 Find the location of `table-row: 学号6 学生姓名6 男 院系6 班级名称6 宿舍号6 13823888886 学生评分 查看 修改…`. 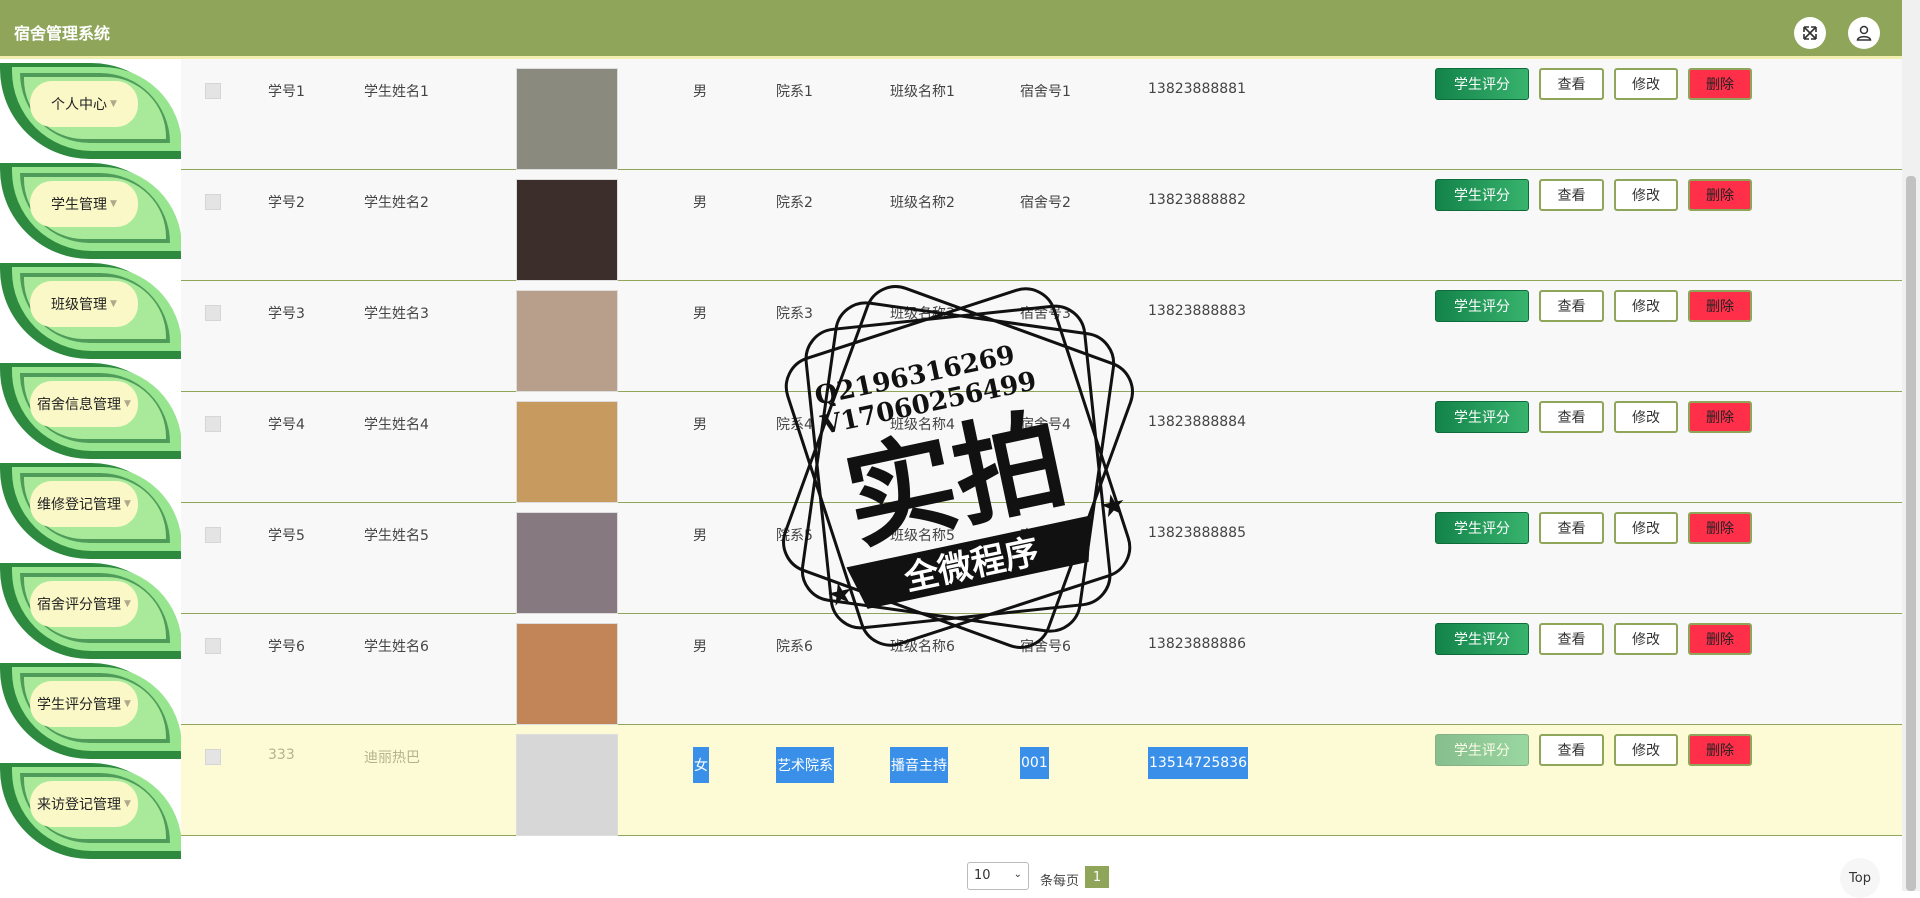

table-row: 学号6 学生姓名6 男 院系6 班级名称6 宿舍号6 13823888886 学生评分 查看 修改… is located at coordinates (1041, 669).